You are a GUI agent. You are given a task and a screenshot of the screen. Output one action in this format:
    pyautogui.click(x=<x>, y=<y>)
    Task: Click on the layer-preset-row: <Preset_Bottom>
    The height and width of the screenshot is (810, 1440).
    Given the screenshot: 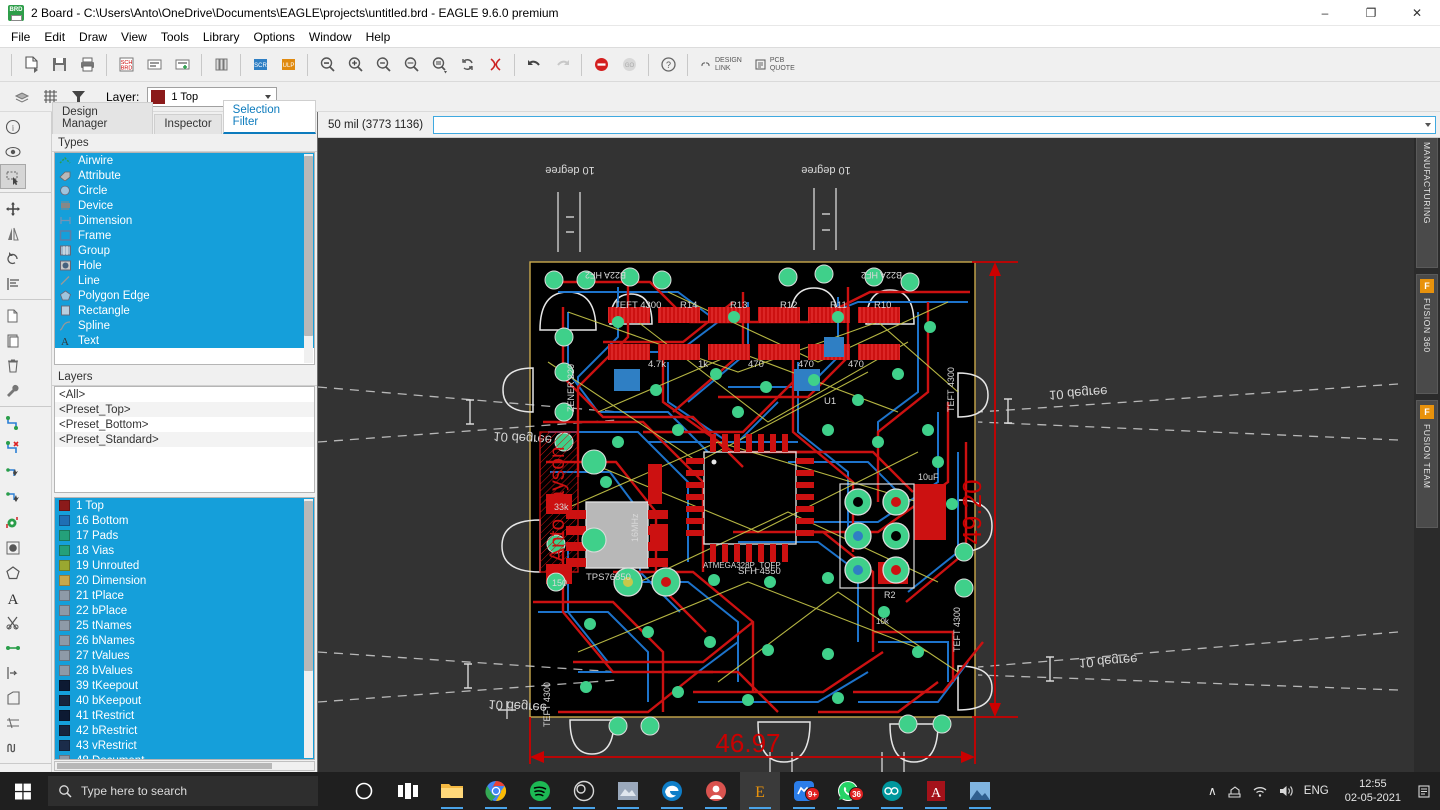 What is the action you would take?
    pyautogui.click(x=184, y=424)
    